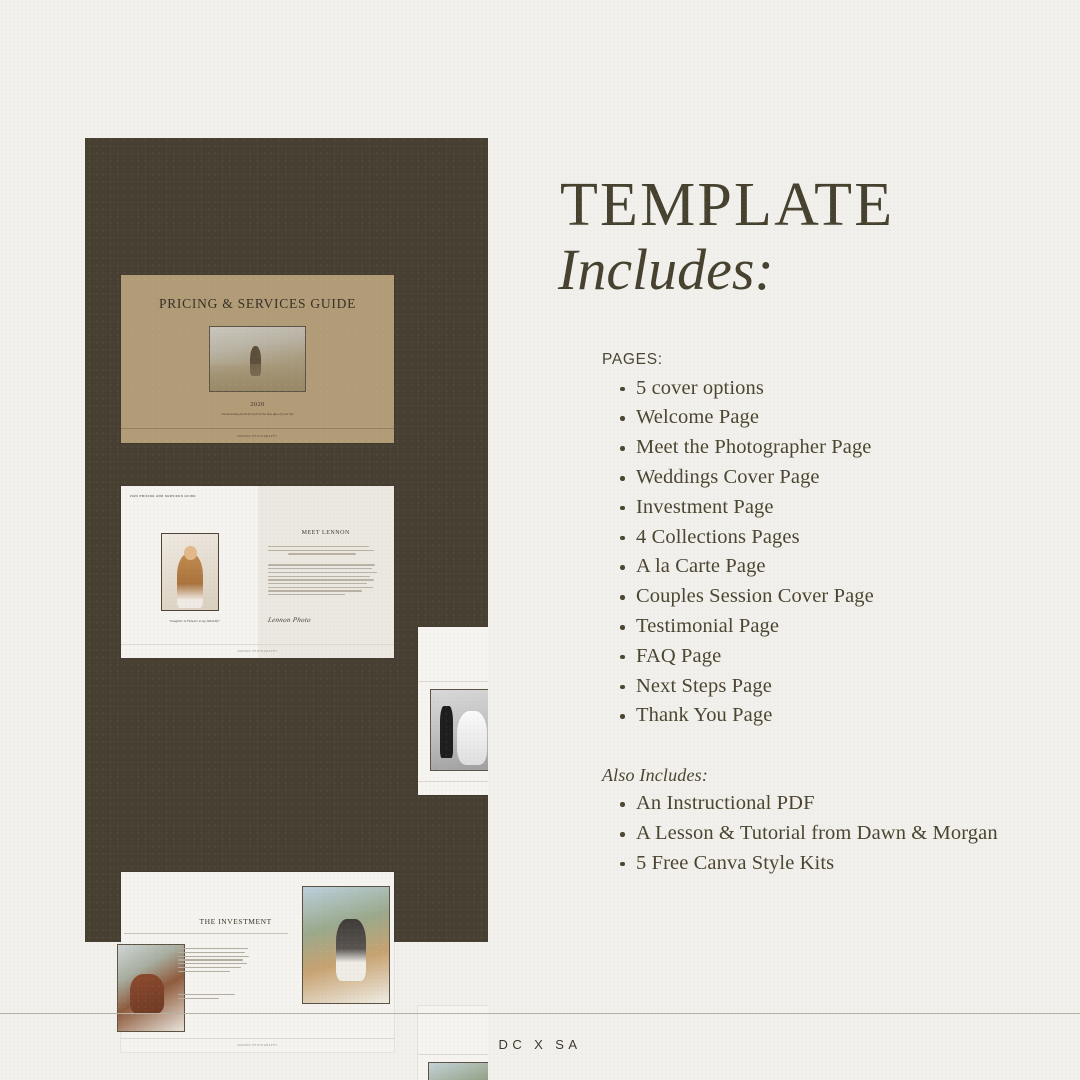 This screenshot has height=1080, width=1080. What do you see at coordinates (540, 1013) in the screenshot?
I see `footer-divider` at bounding box center [540, 1013].